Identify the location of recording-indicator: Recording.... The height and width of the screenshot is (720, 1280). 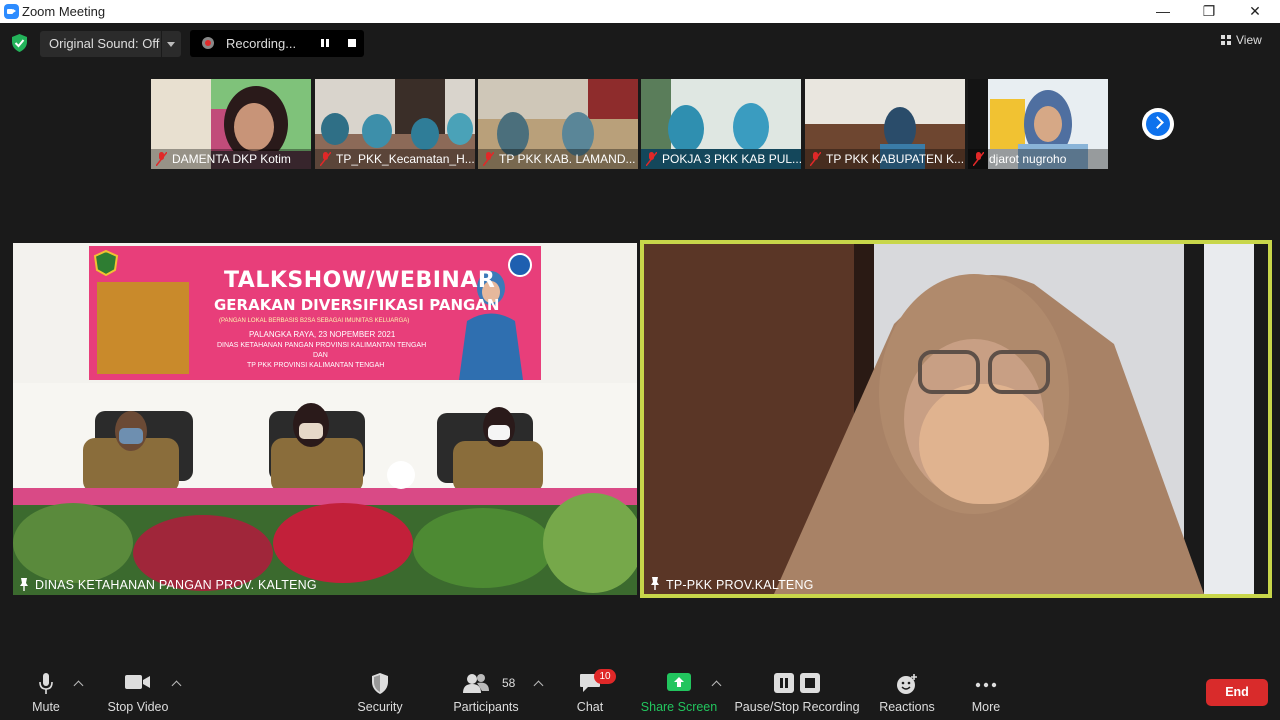
(277, 43).